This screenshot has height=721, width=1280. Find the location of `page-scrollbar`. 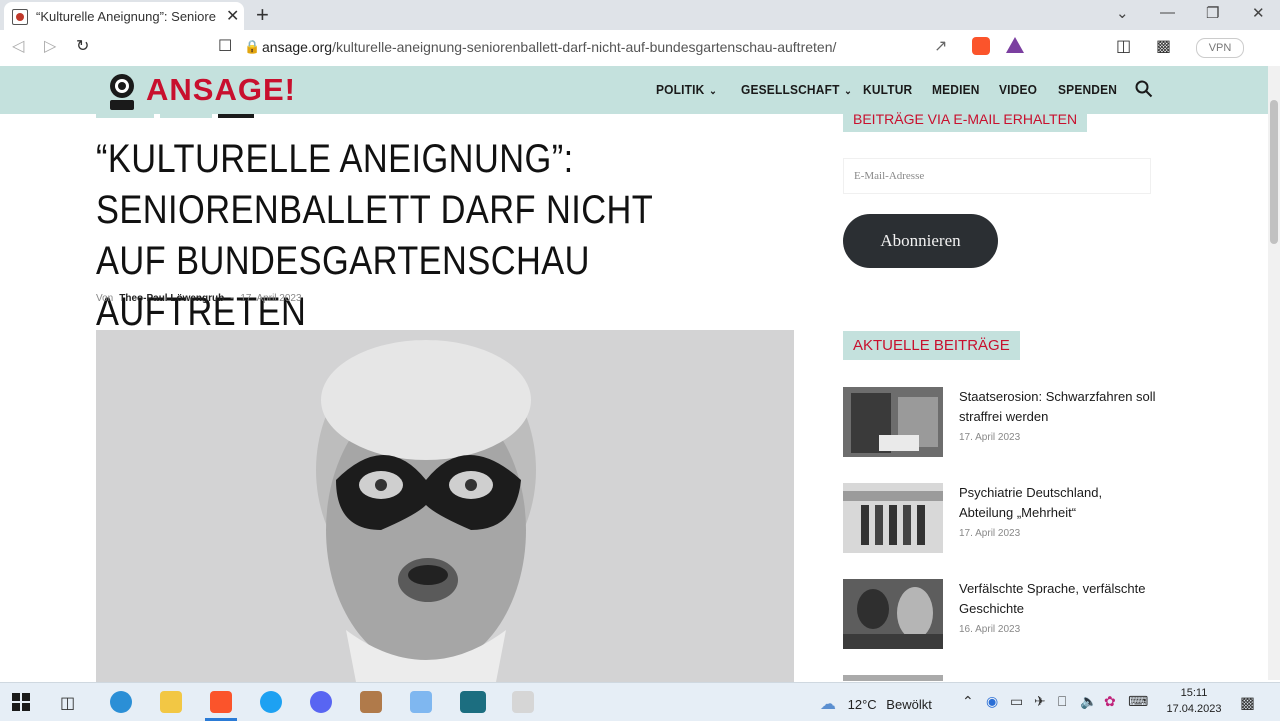

page-scrollbar is located at coordinates (1274, 373).